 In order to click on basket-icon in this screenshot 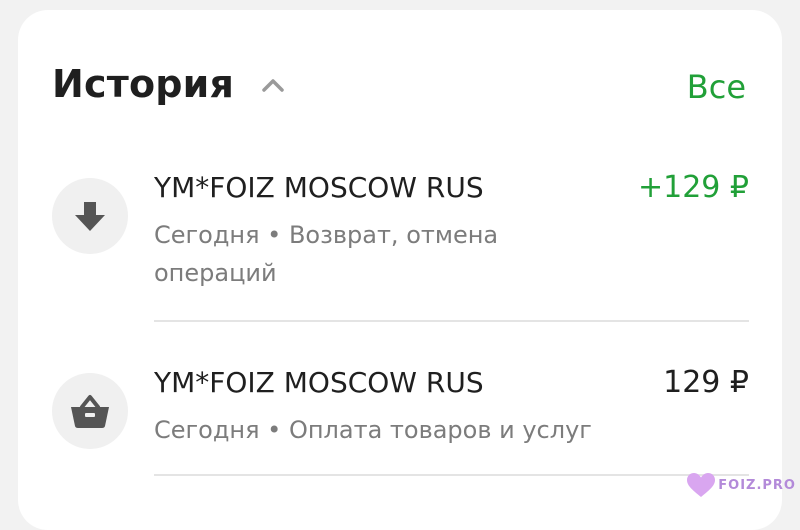, I will do `click(90, 411)`.